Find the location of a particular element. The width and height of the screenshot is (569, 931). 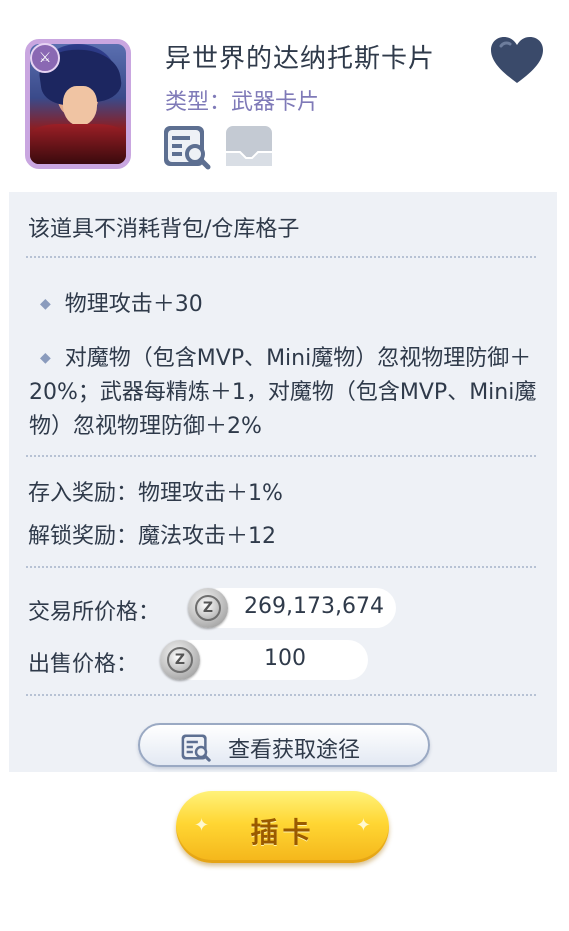

effect-item: ◆ 物理攻击＋30 is located at coordinates (121, 302).